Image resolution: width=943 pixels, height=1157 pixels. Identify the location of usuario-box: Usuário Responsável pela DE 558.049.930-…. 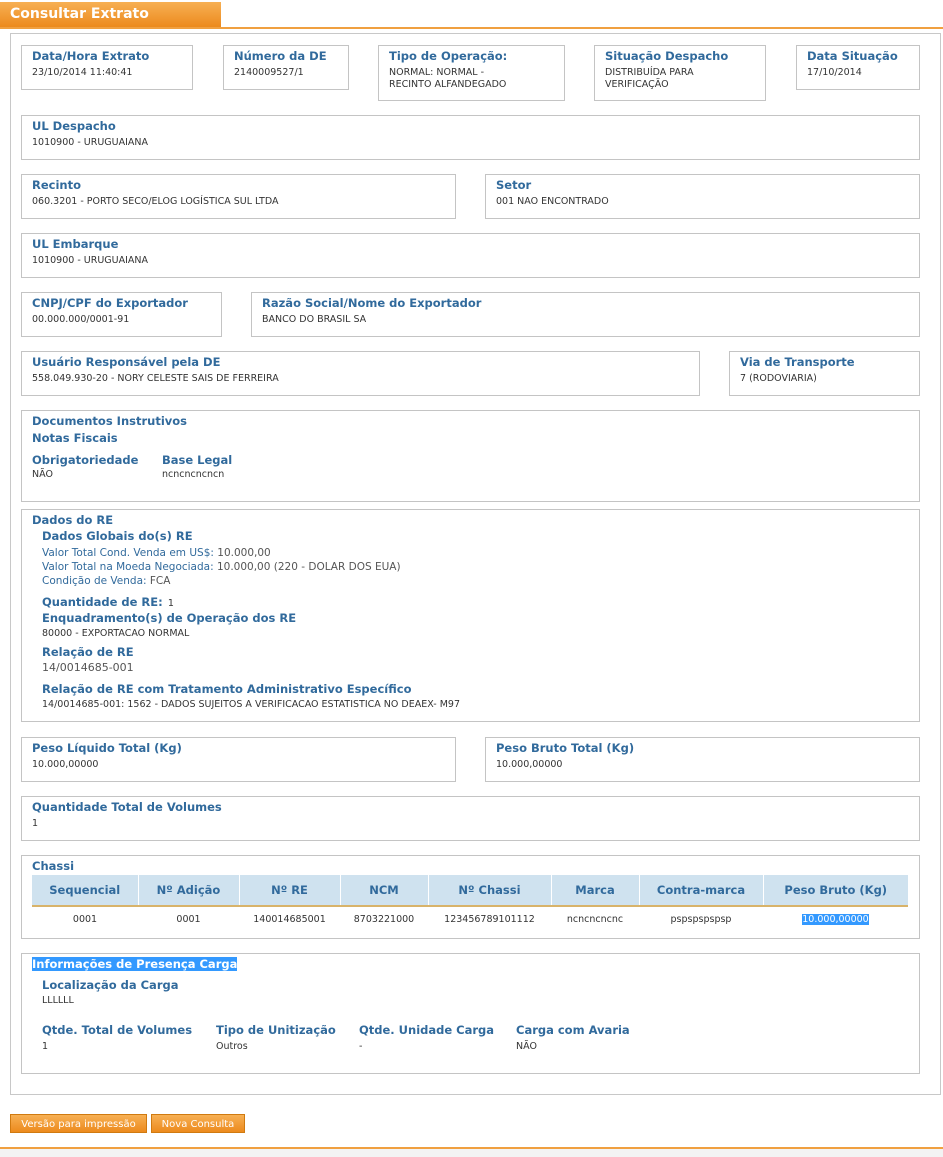
(360, 373).